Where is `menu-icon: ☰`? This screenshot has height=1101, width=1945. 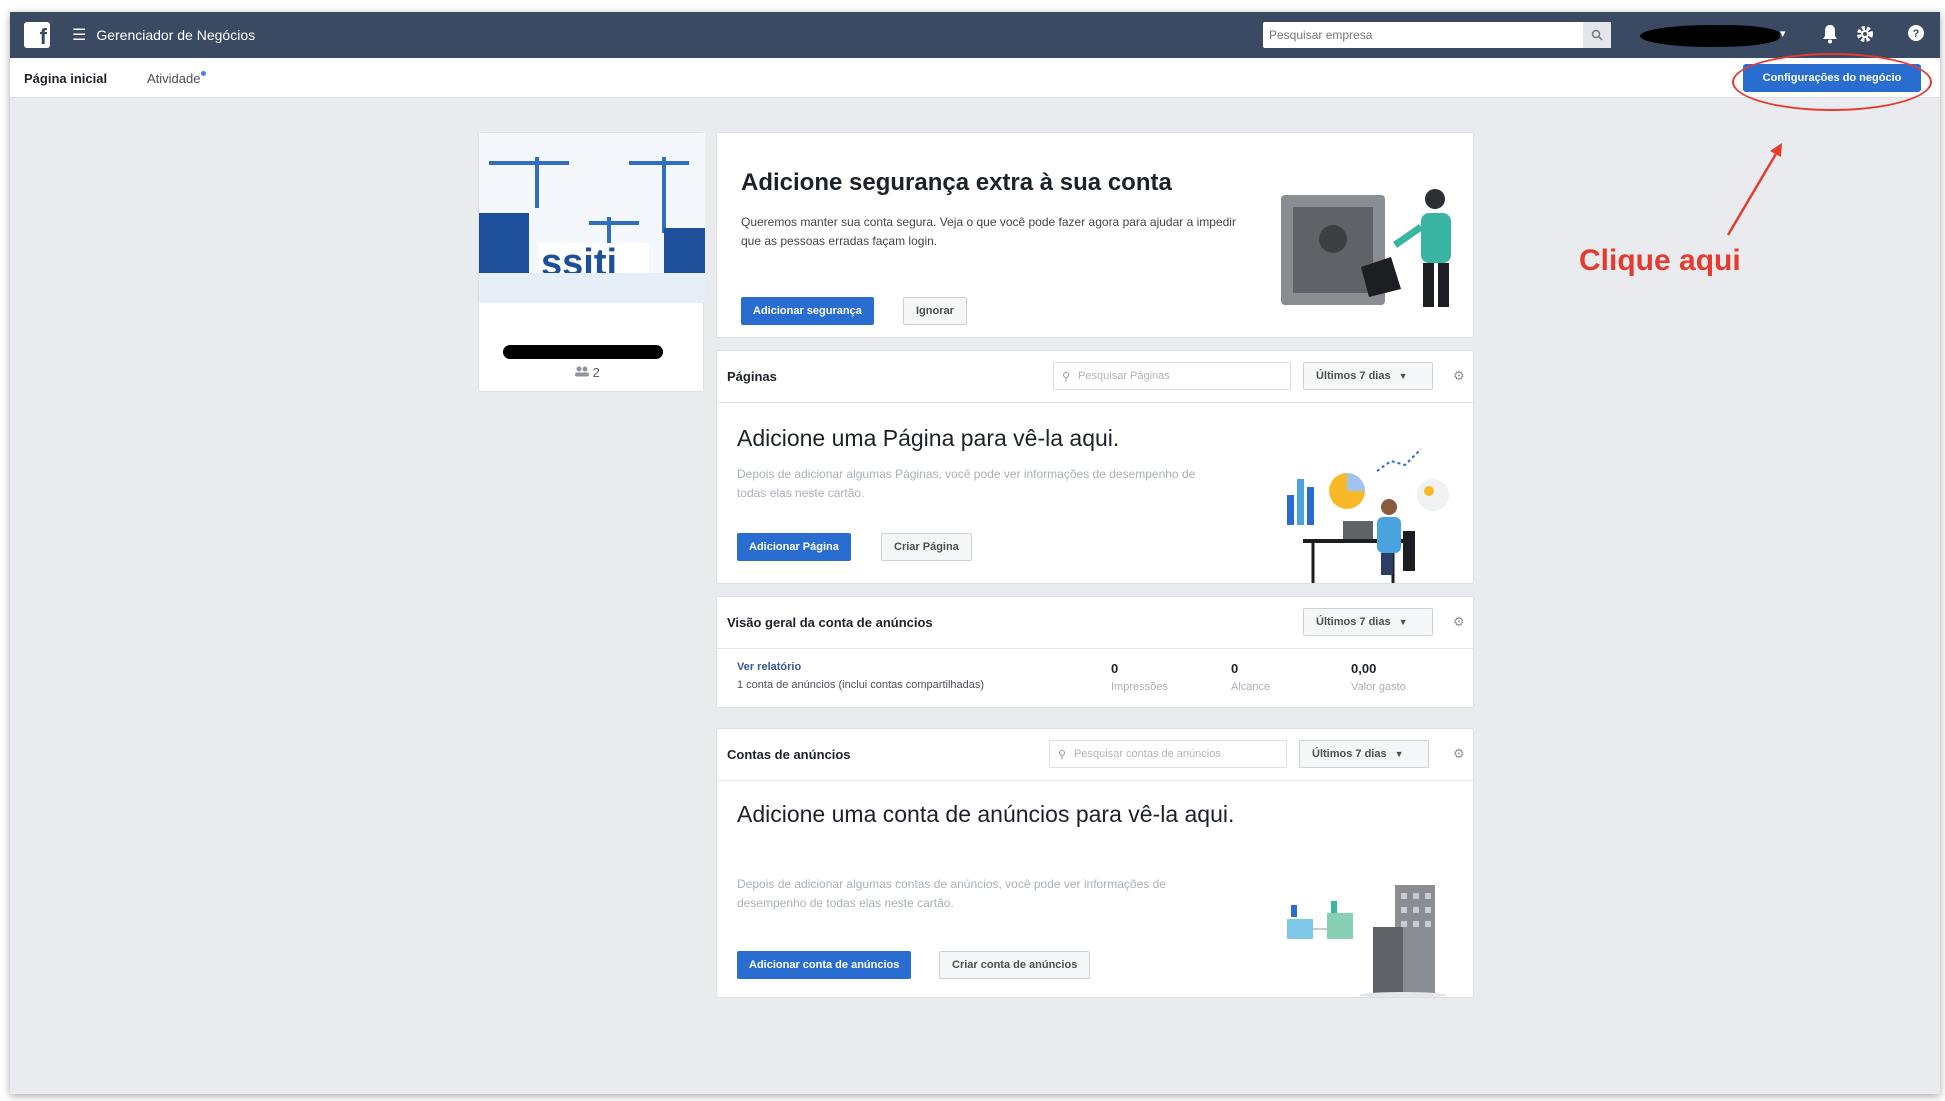
menu-icon: ☰ is located at coordinates (79, 35).